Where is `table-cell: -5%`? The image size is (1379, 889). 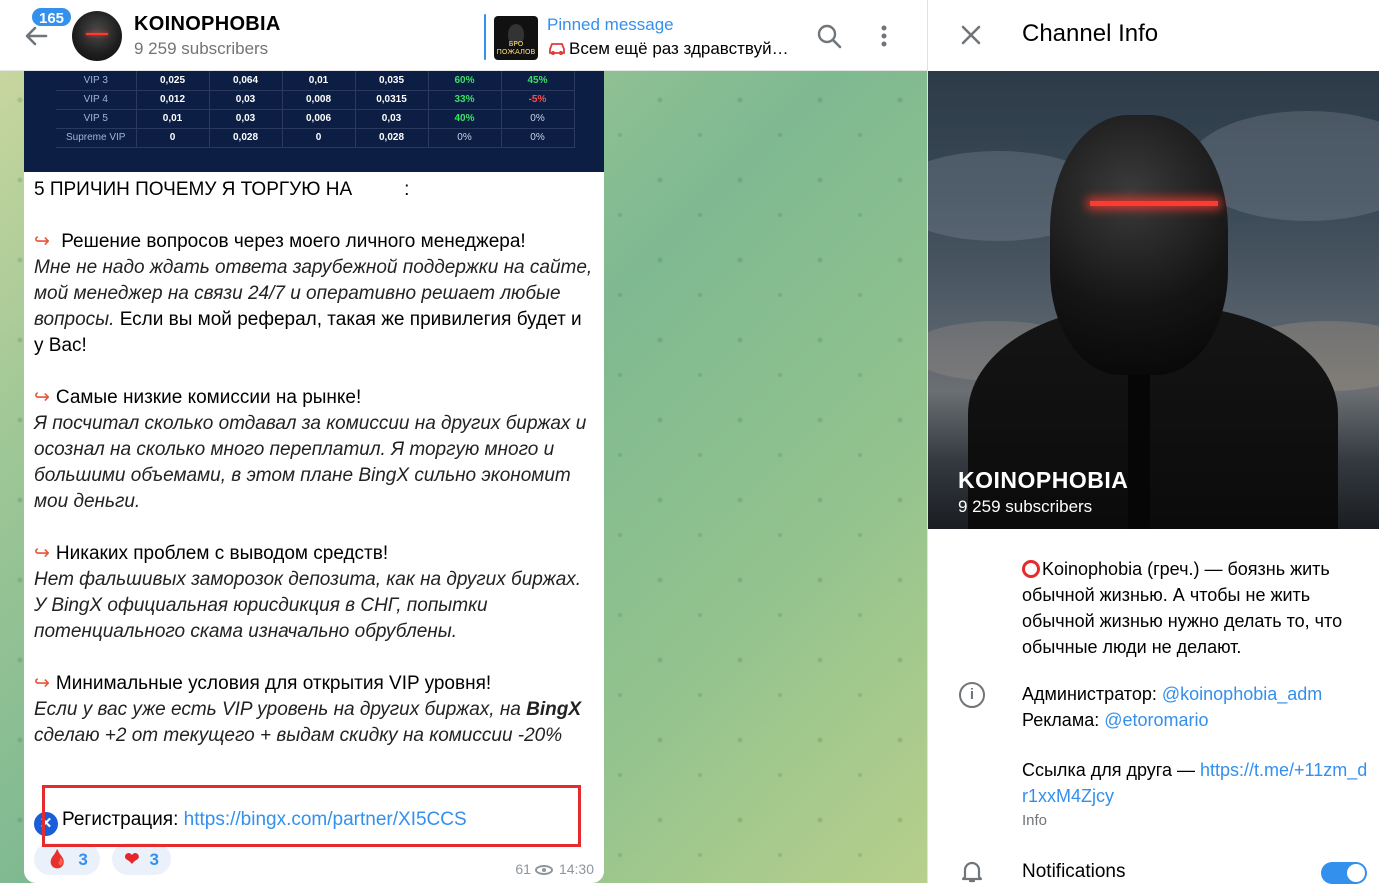
table-cell: -5% is located at coordinates (538, 100).